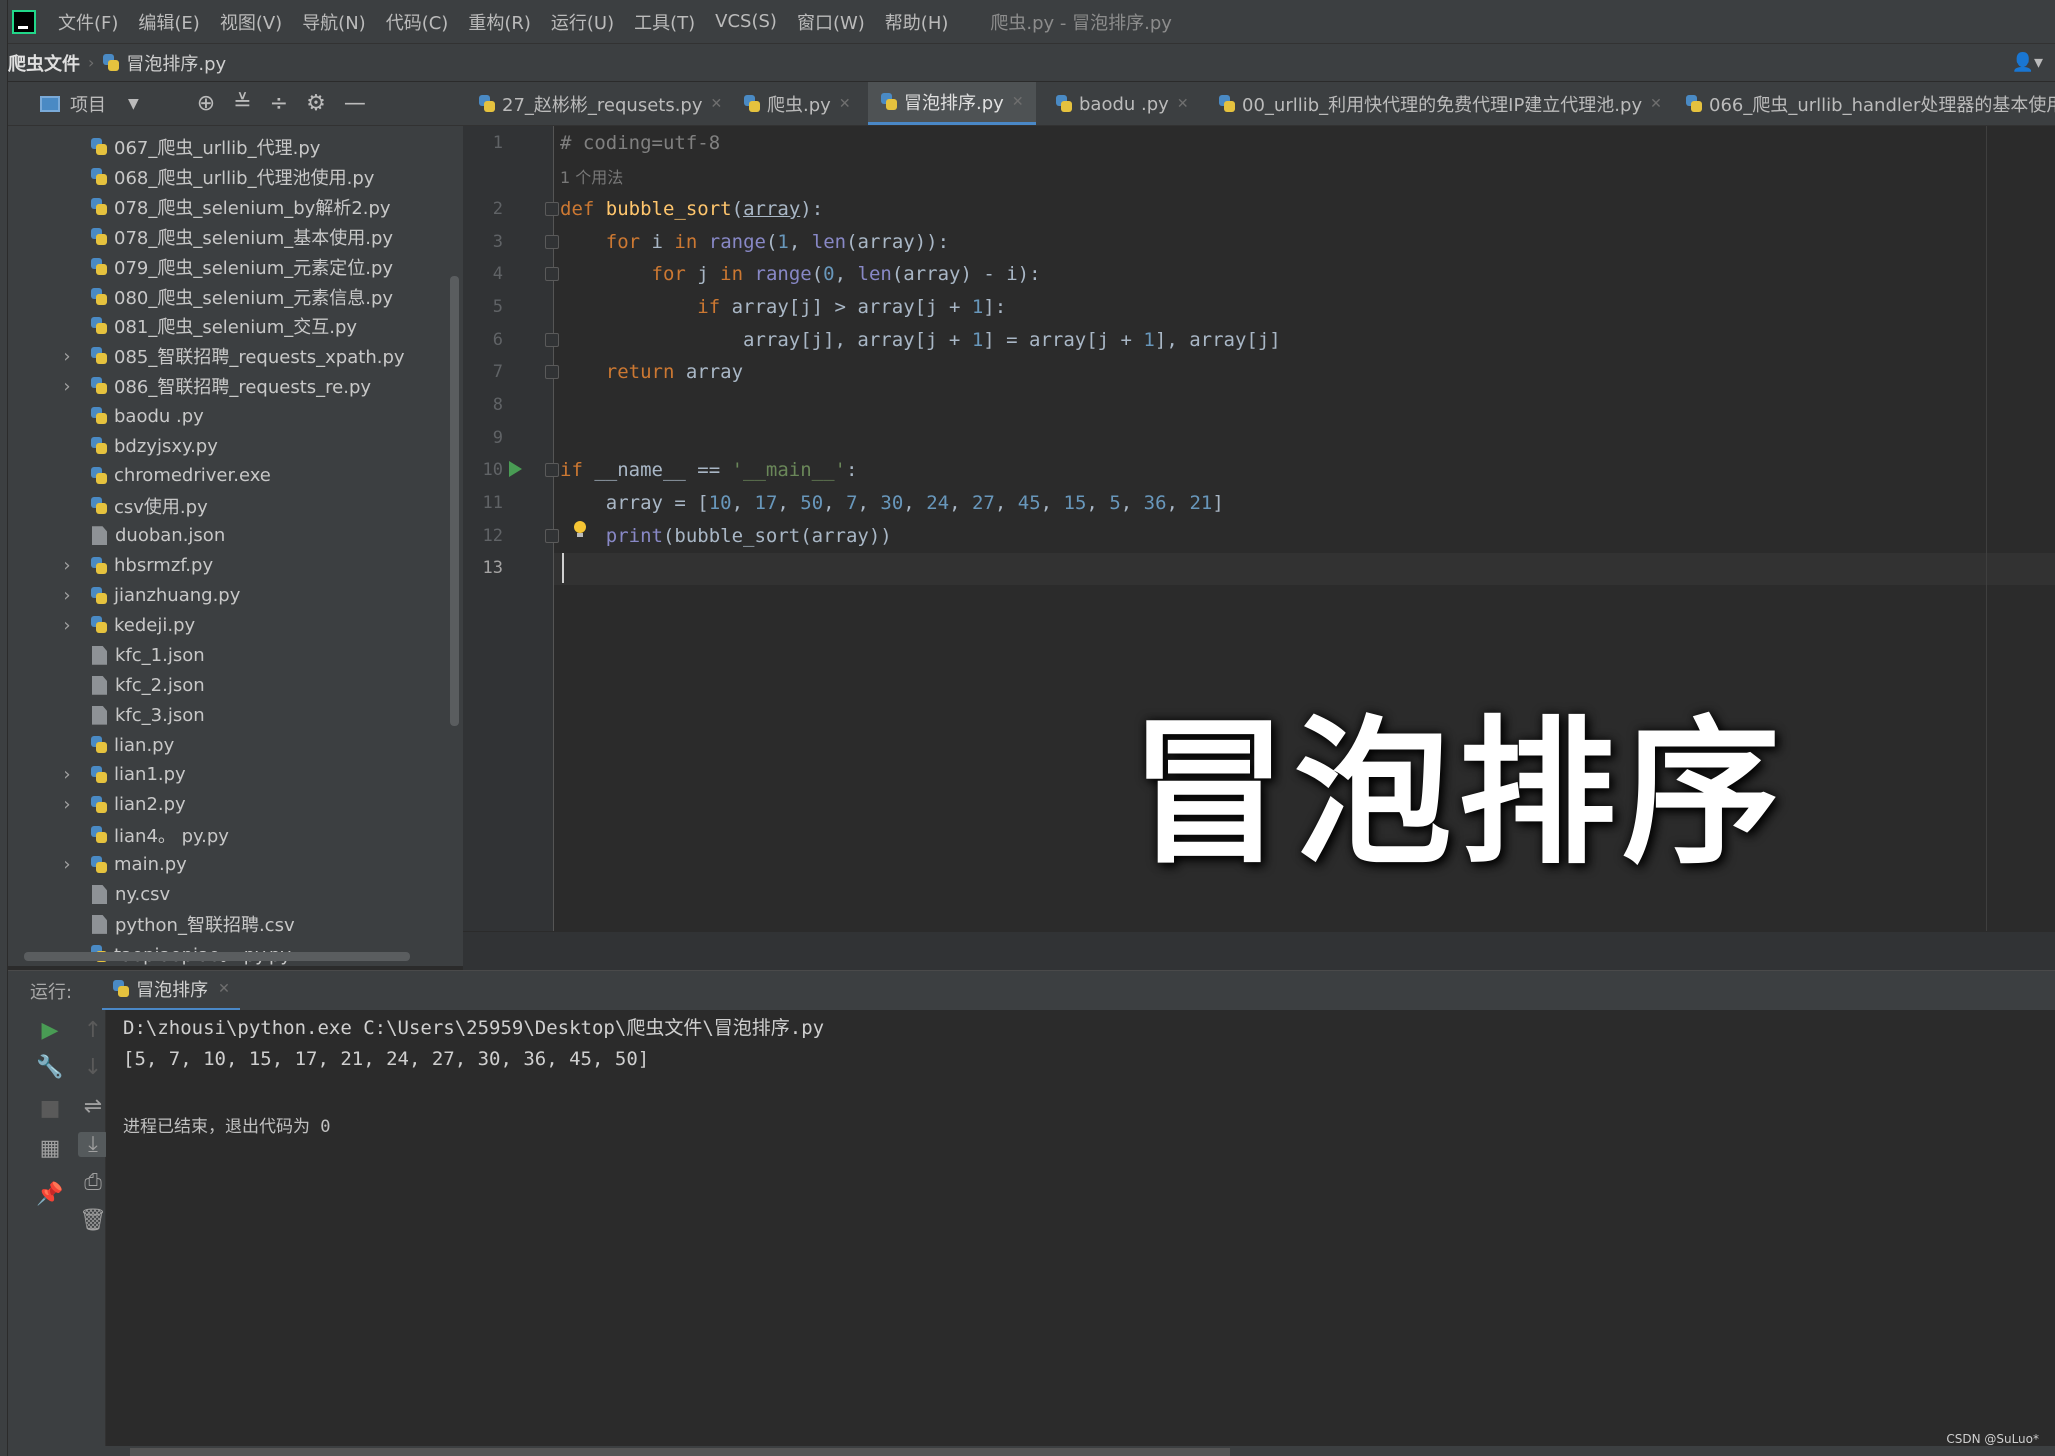 The image size is (2055, 1456). I want to click on tree-item: › hbsrmzf.py, so click(110, 566).